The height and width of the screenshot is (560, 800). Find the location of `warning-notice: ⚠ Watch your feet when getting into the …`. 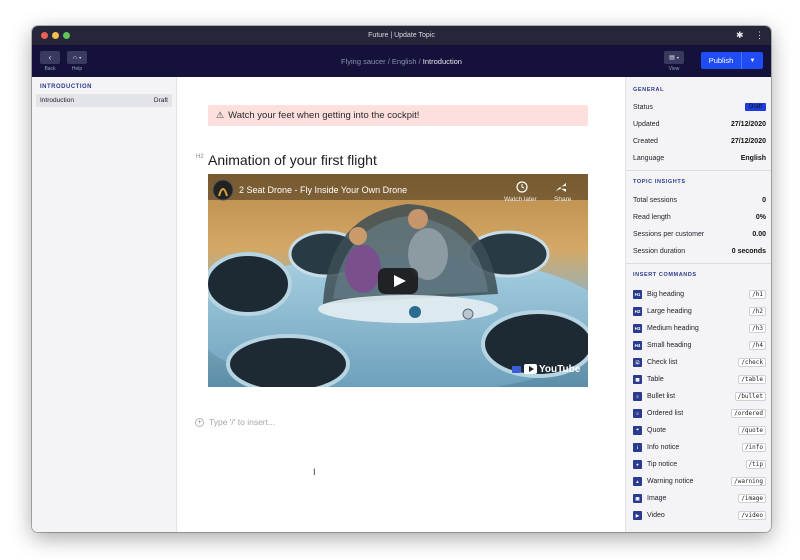

warning-notice: ⚠ Watch your feet when getting into the … is located at coordinates (398, 115).